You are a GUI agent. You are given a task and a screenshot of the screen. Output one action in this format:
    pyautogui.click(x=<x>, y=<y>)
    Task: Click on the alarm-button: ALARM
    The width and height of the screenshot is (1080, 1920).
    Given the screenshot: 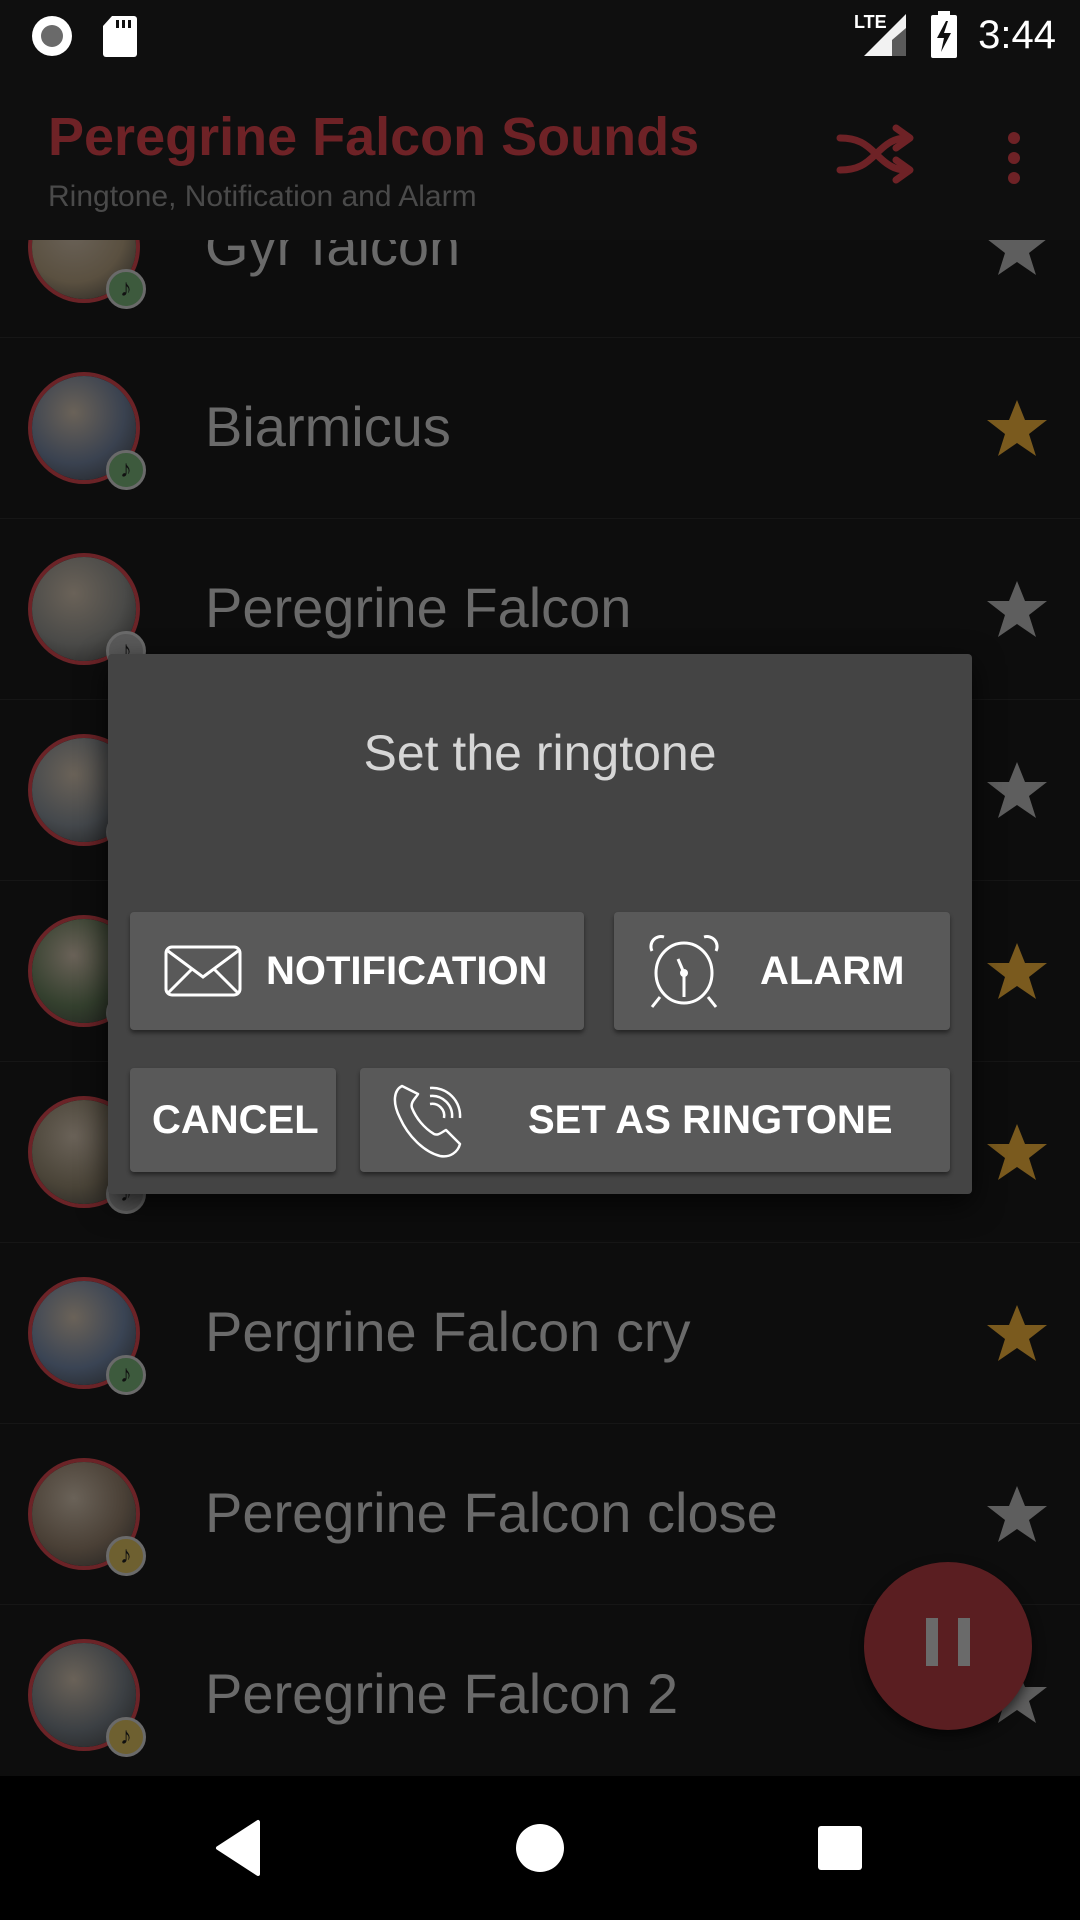 What is the action you would take?
    pyautogui.click(x=782, y=971)
    